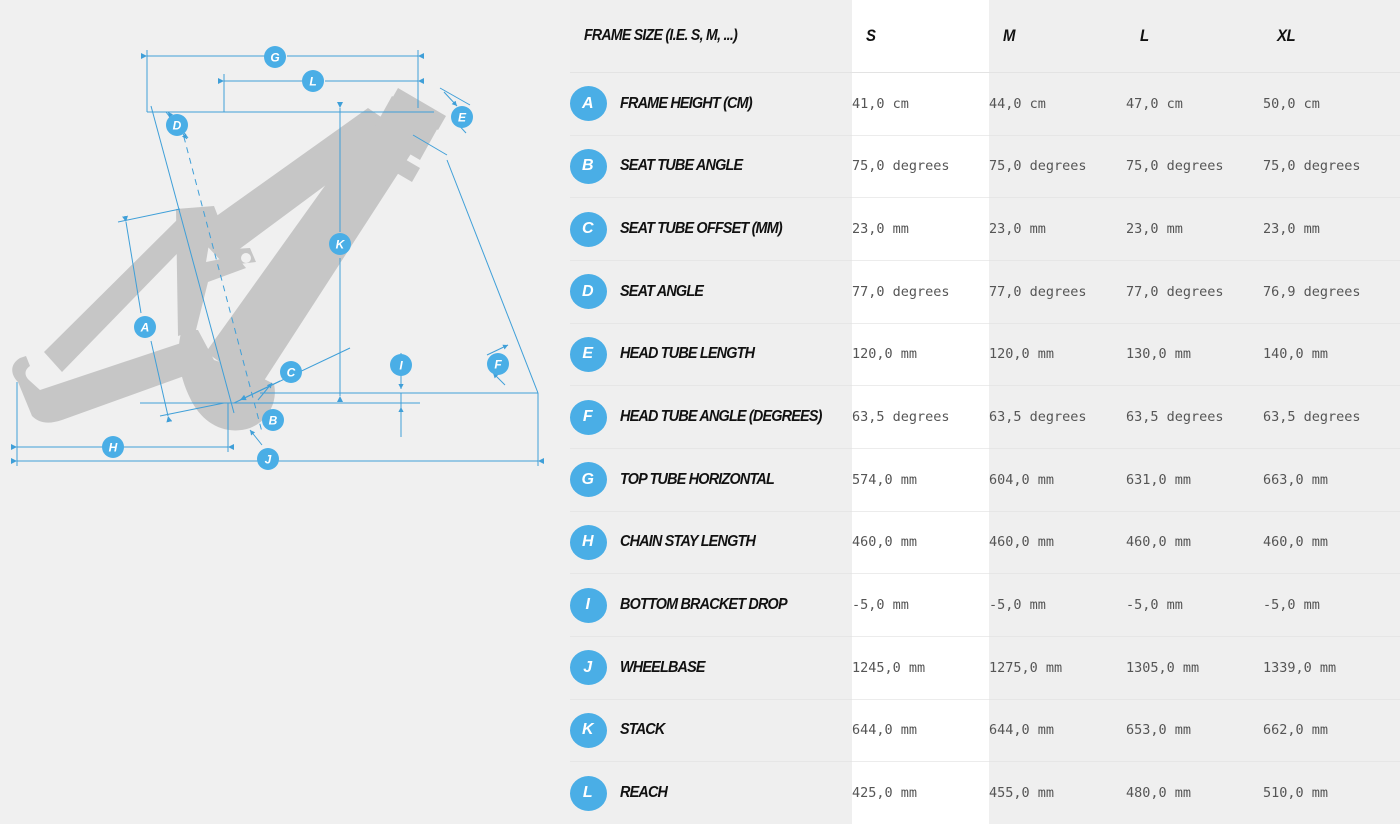 The height and width of the screenshot is (824, 1400). What do you see at coordinates (588, 480) in the screenshot?
I see `row-badge-g: G` at bounding box center [588, 480].